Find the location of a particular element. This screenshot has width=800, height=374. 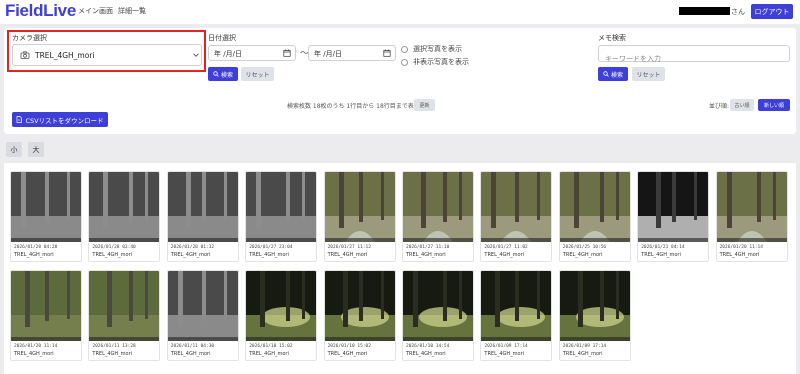

photo-card: 2026/01/25 10:56 TREL_4GH_mori is located at coordinates (594, 216).